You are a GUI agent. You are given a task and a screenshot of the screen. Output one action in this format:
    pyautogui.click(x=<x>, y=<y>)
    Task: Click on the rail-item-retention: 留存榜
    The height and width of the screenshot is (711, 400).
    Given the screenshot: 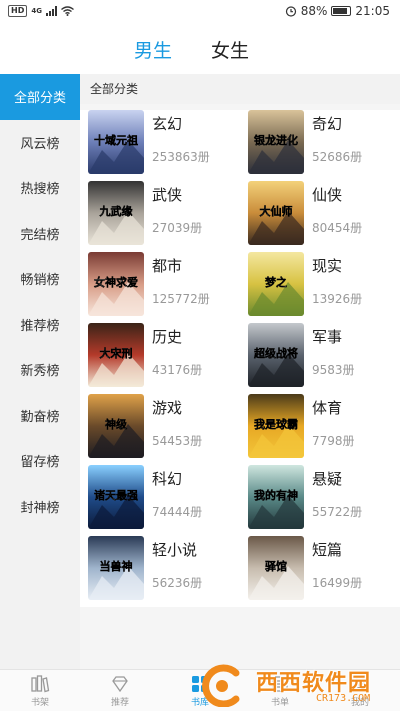 What is the action you would take?
    pyautogui.click(x=40, y=461)
    